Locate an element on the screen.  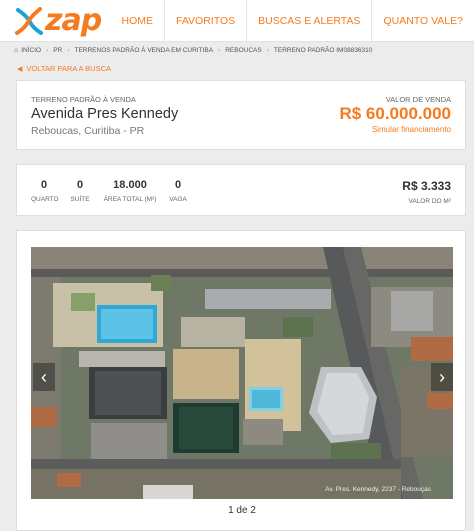
stat-area-total: 18.000 ÁREA TOTAL (M²) is located at coordinates (130, 191).